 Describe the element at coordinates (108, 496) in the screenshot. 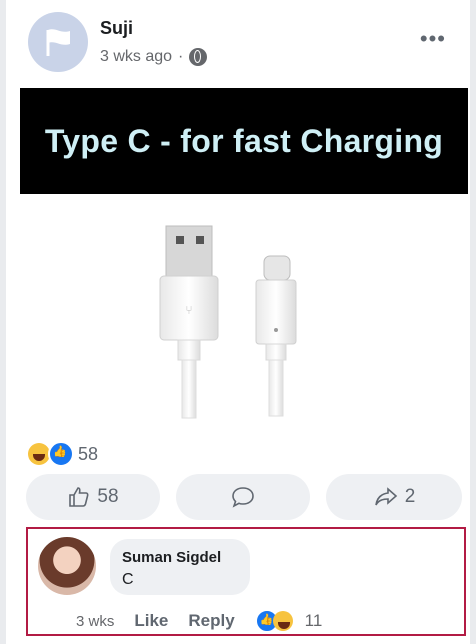

I see `like-count: 58` at that location.